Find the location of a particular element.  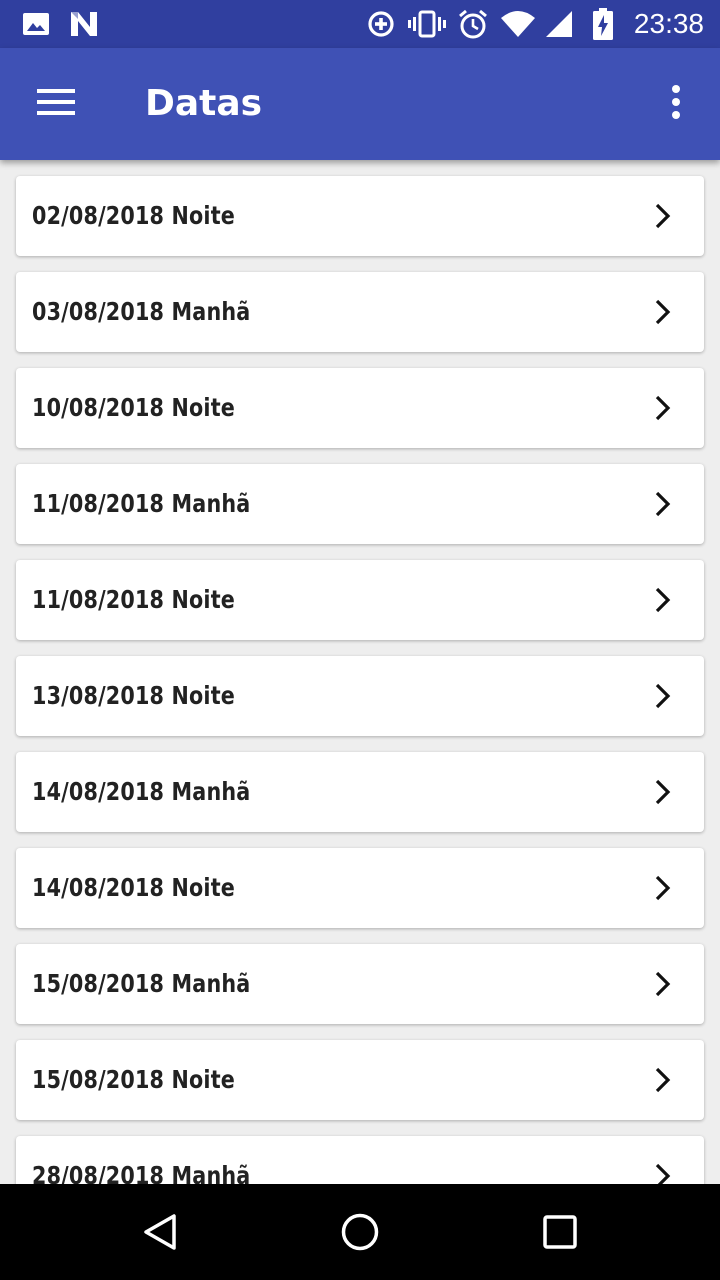

recents-icon is located at coordinates (560, 1232).